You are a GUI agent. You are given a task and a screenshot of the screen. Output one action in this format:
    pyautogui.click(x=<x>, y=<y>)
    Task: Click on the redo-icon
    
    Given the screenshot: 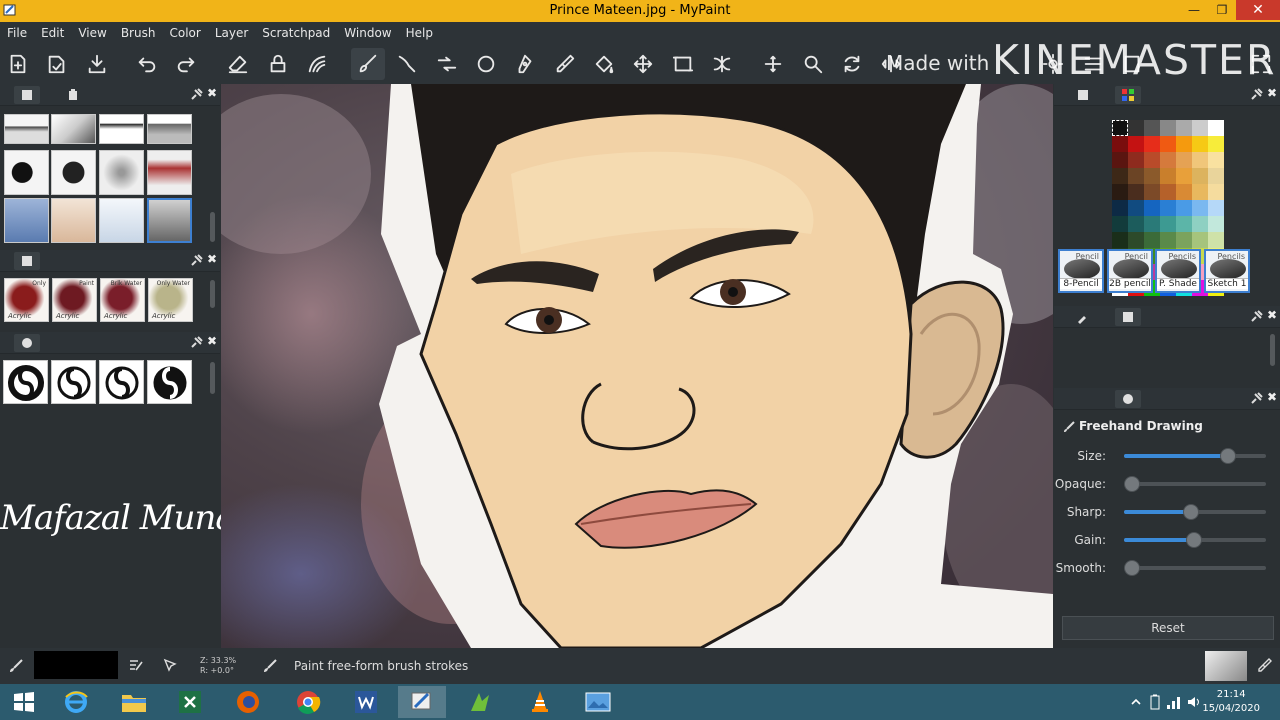 What is the action you would take?
    pyautogui.click(x=186, y=64)
    